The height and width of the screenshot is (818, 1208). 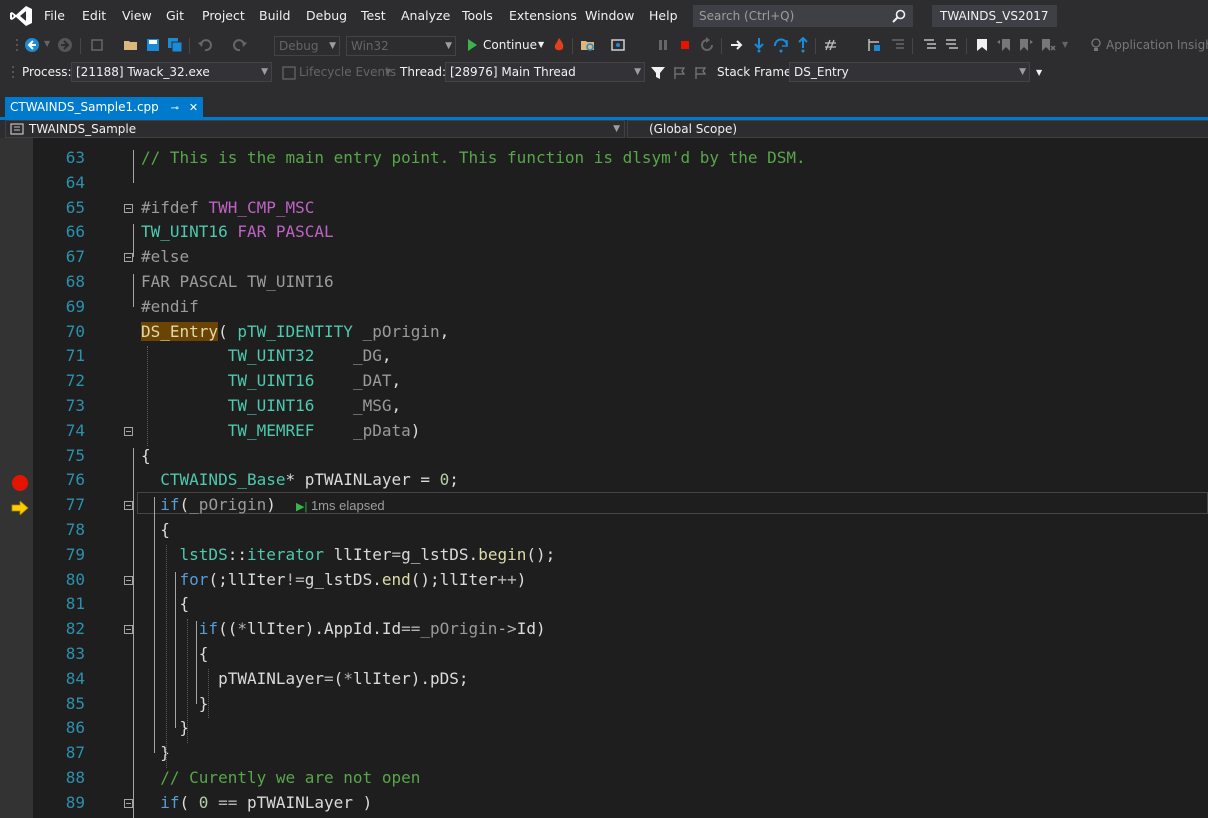 I want to click on threads-flag-icon, so click(x=701, y=73).